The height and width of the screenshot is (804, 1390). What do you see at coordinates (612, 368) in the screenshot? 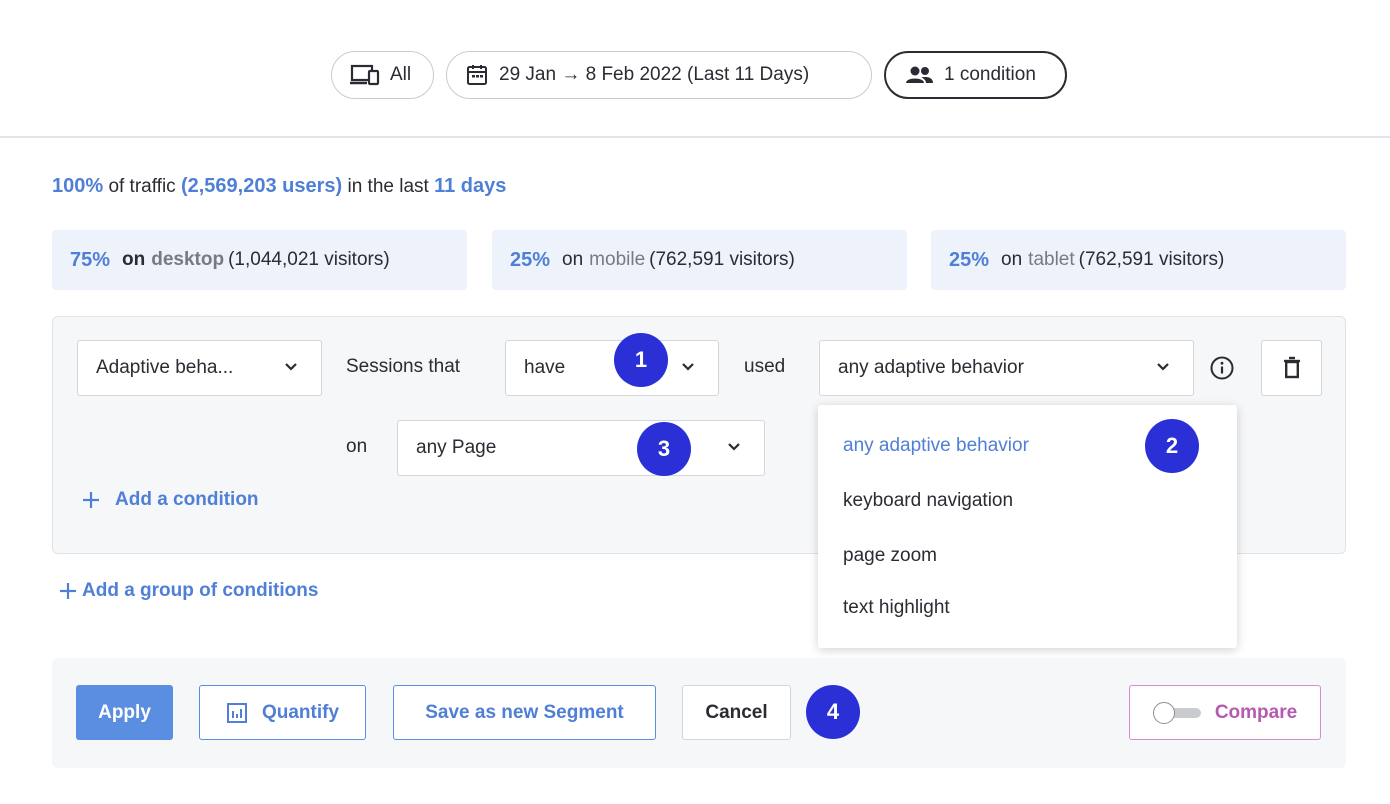
I see `verb-select: have` at bounding box center [612, 368].